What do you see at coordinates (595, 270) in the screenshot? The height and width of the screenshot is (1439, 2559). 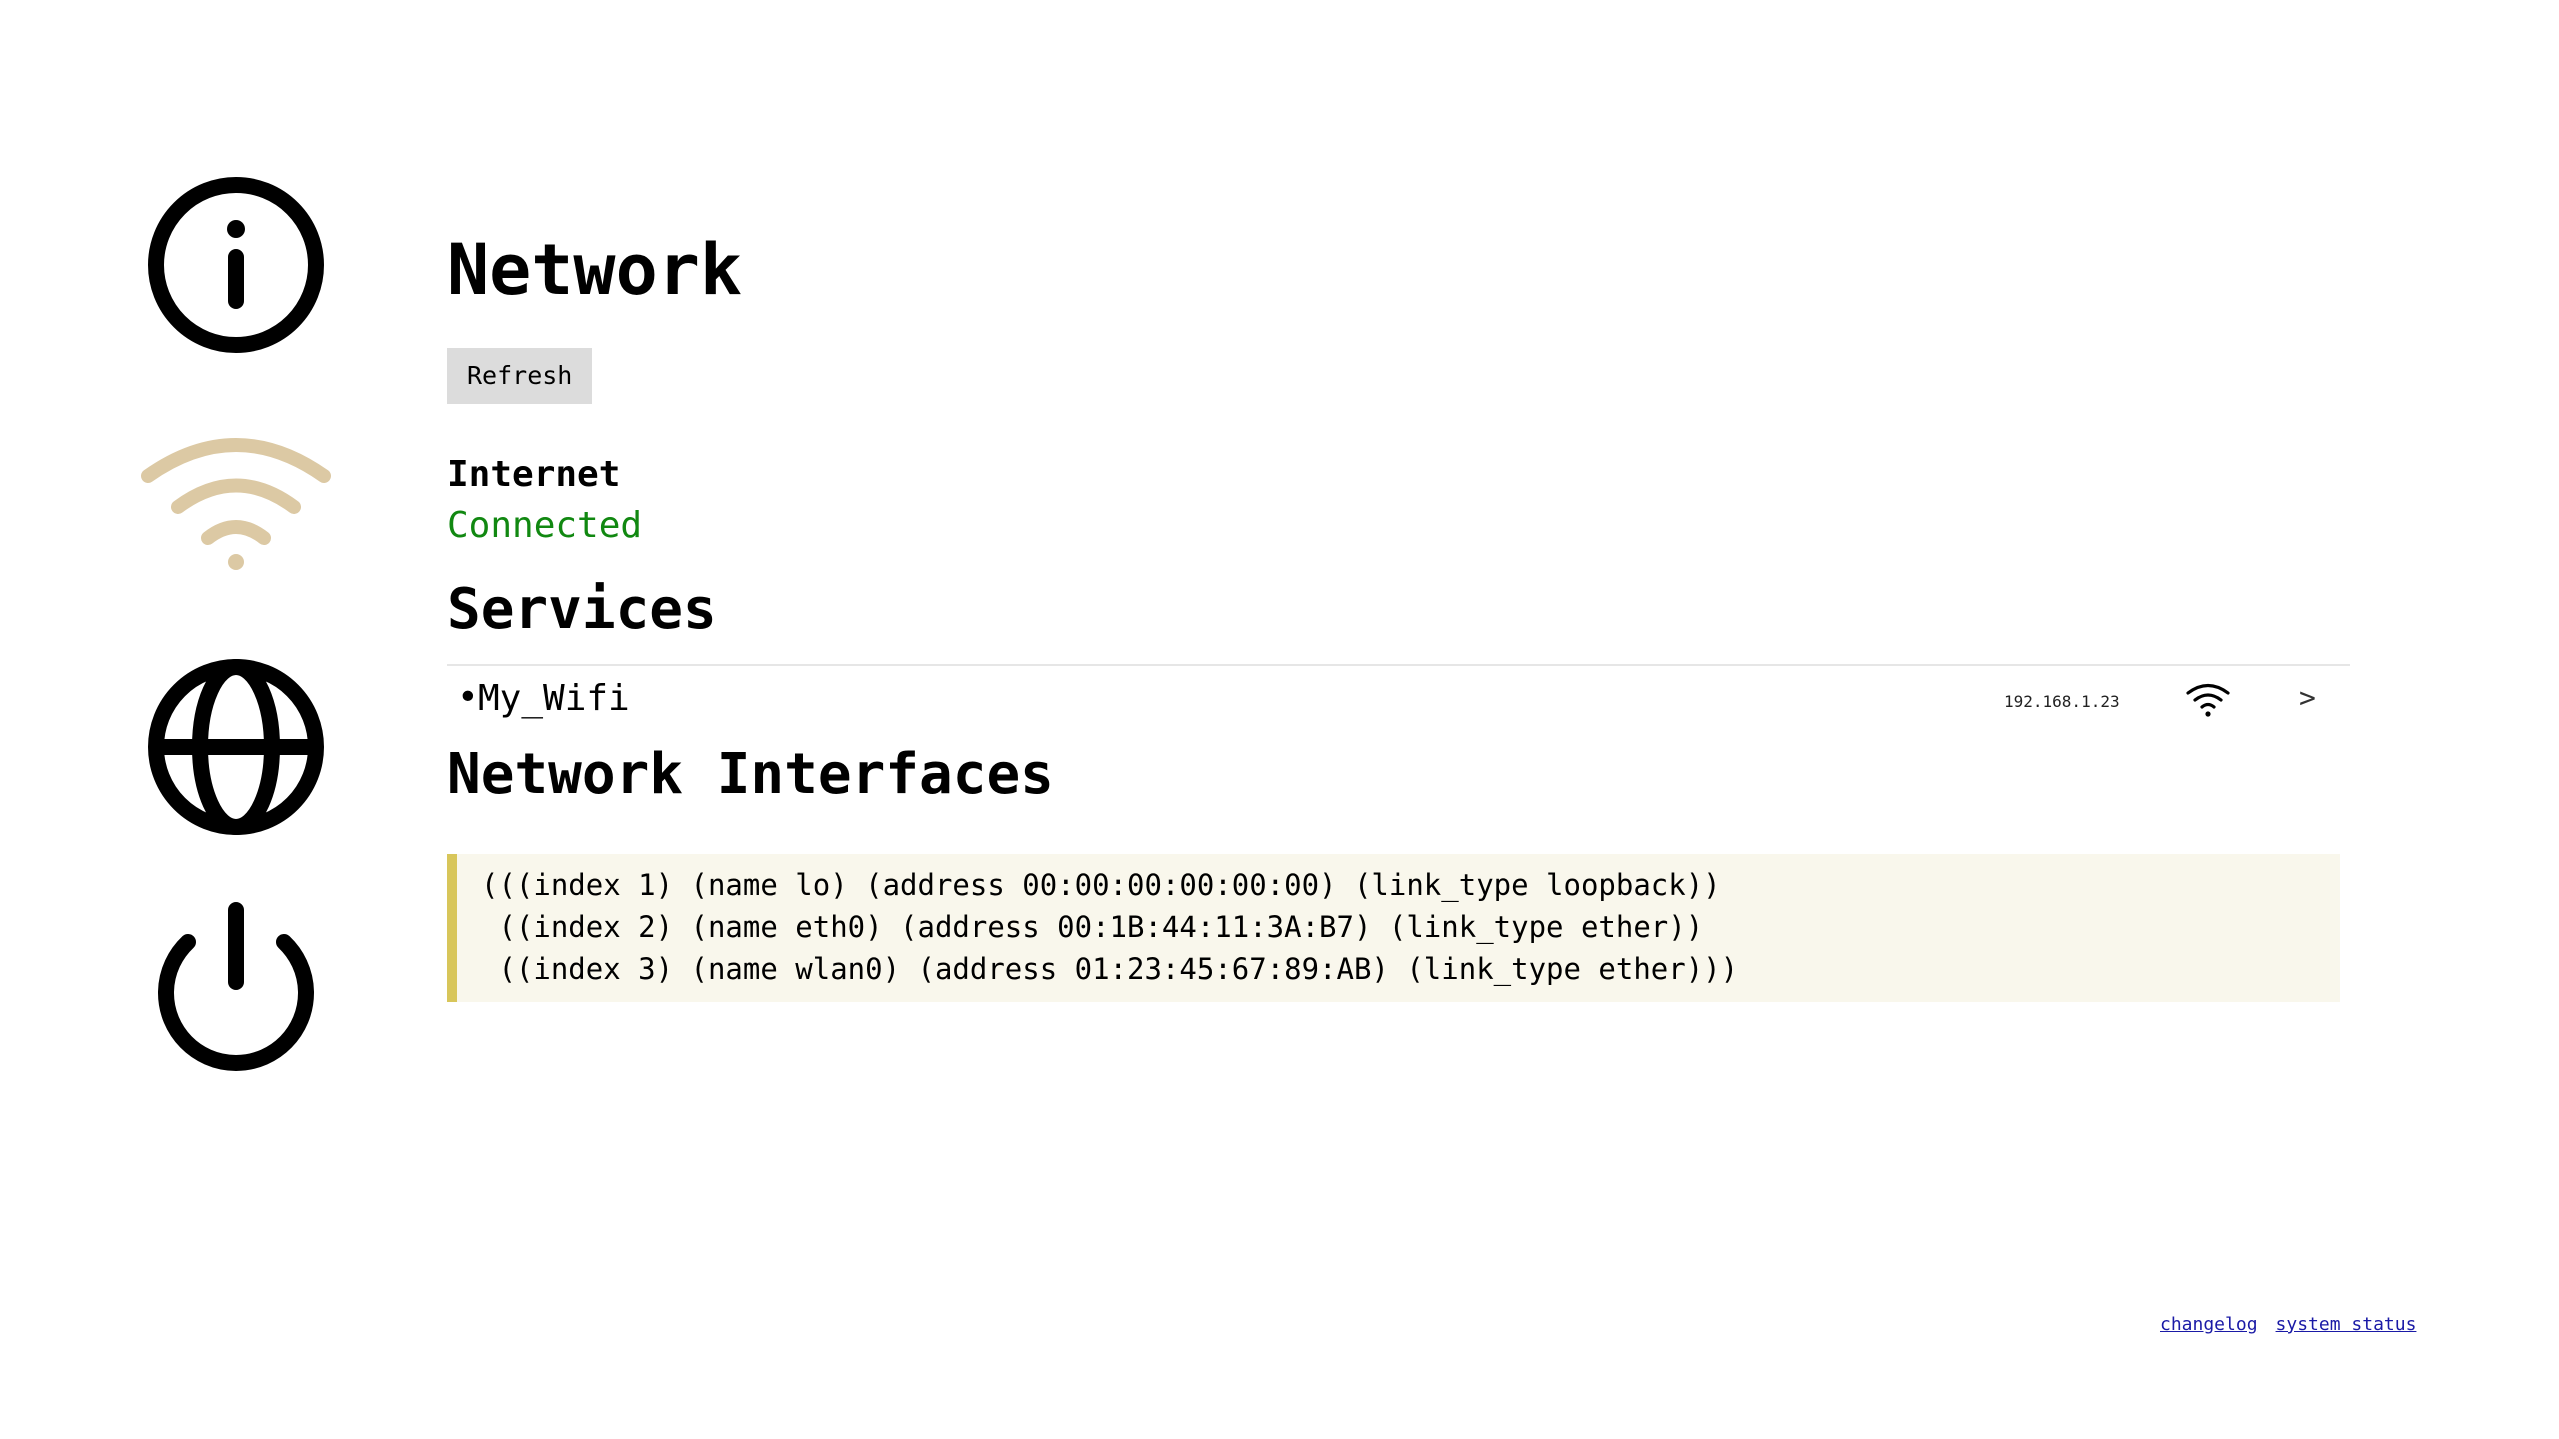 I see `page-title: Network` at bounding box center [595, 270].